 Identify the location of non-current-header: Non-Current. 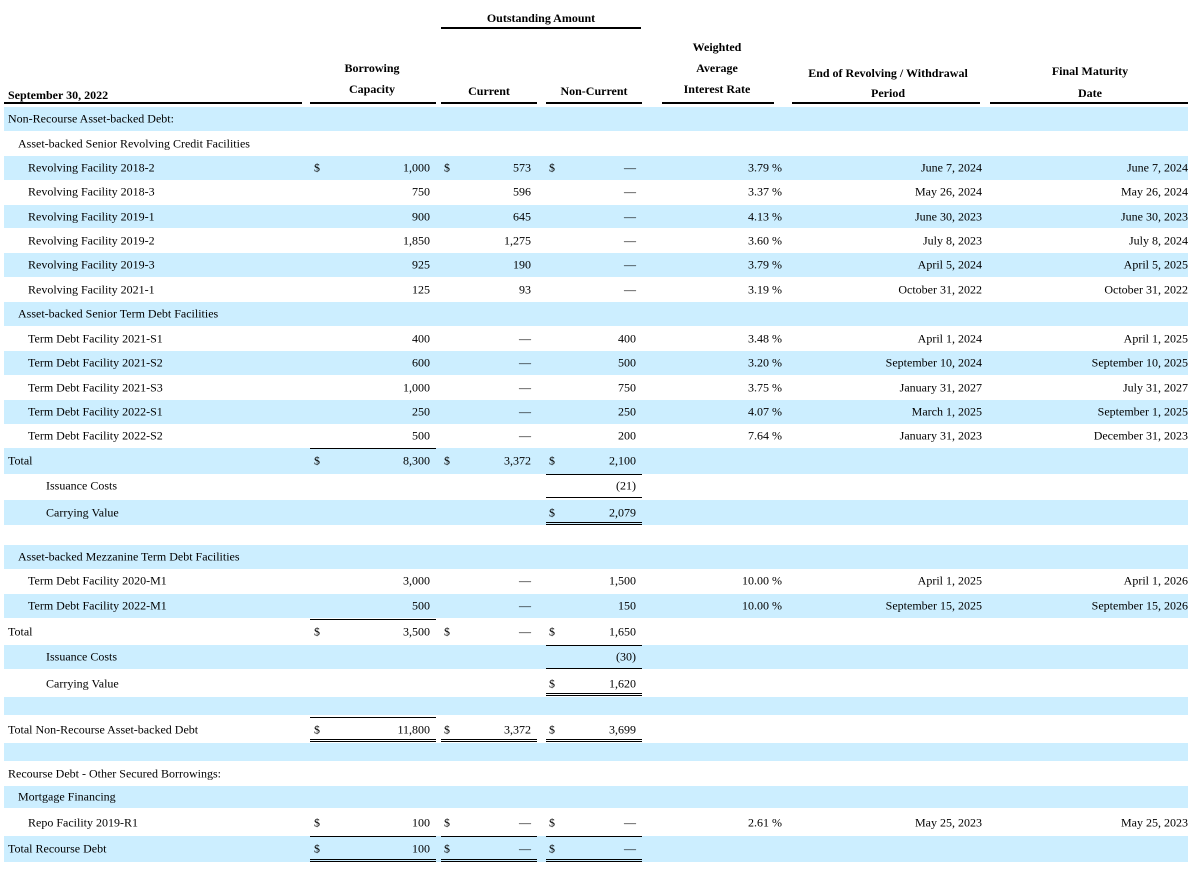
(594, 91).